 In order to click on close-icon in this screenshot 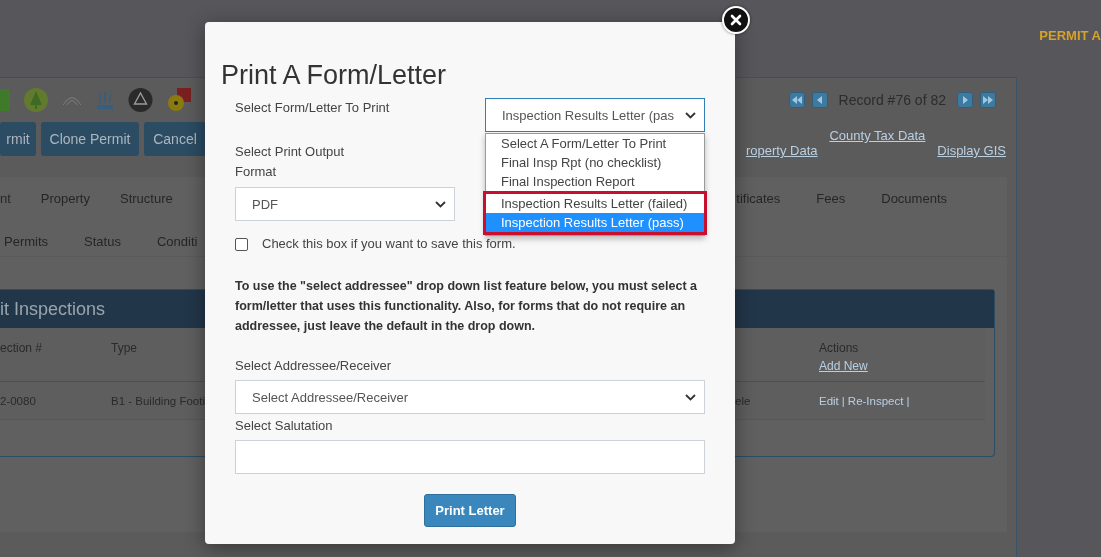, I will do `click(736, 20)`.